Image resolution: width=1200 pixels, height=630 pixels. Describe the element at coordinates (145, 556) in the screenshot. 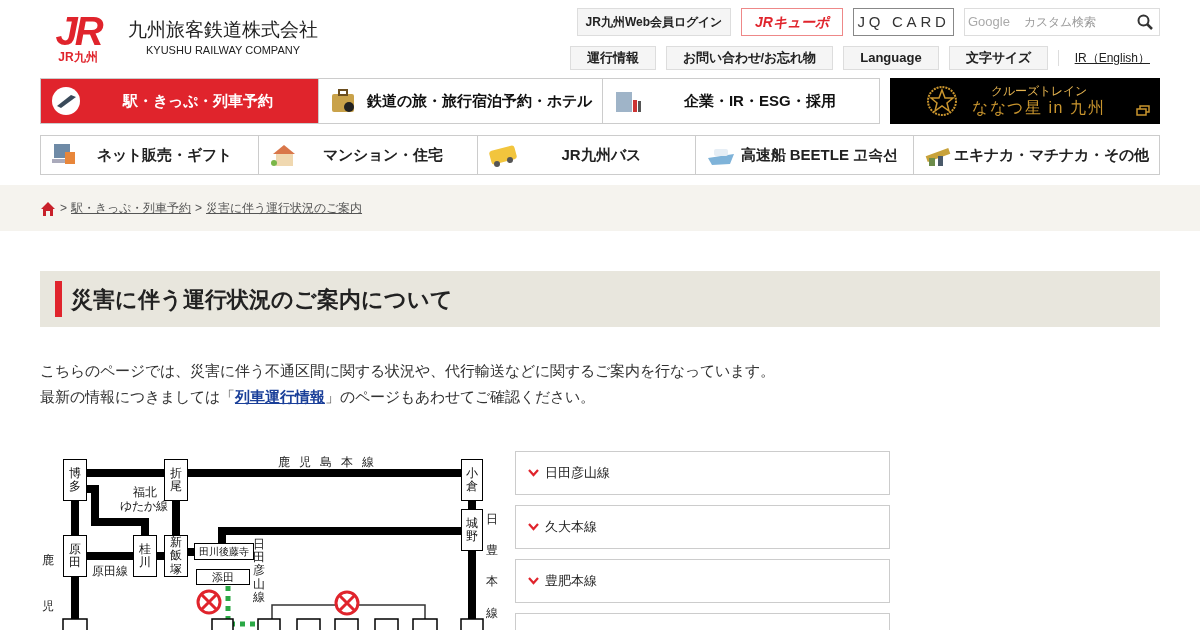

I see `station-label: 桂川` at that location.